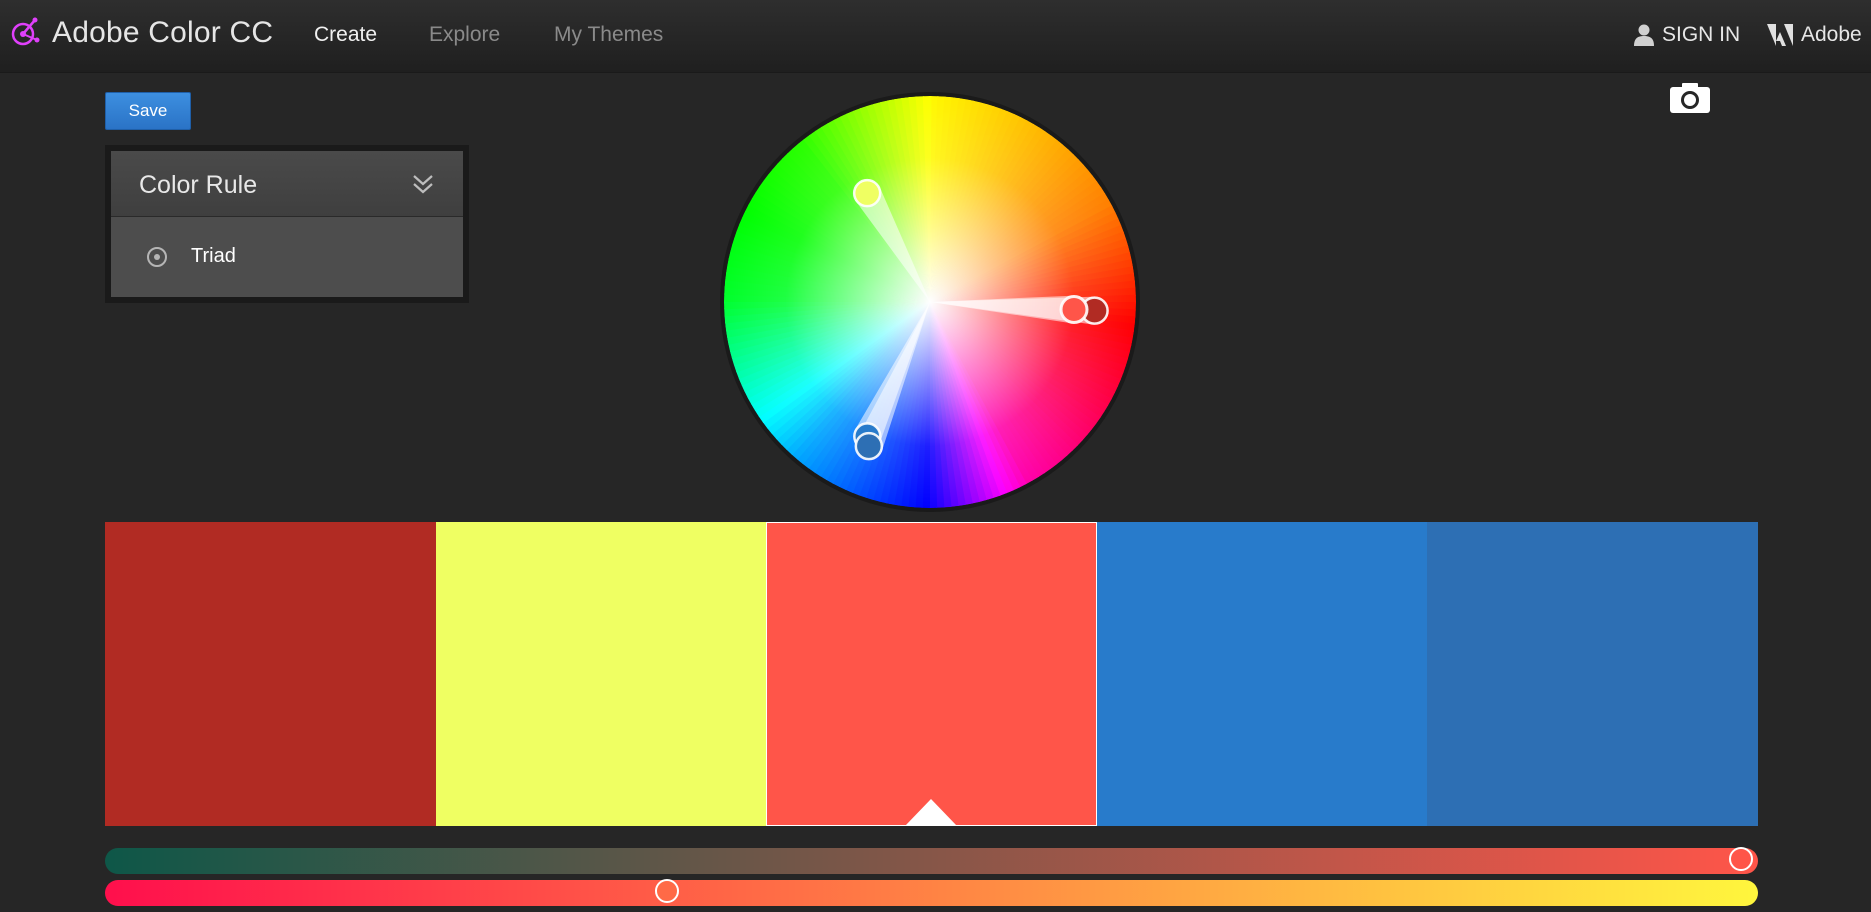 The height and width of the screenshot is (912, 1871). What do you see at coordinates (1701, 34) in the screenshot?
I see `sign-in-label: SIGN IN` at bounding box center [1701, 34].